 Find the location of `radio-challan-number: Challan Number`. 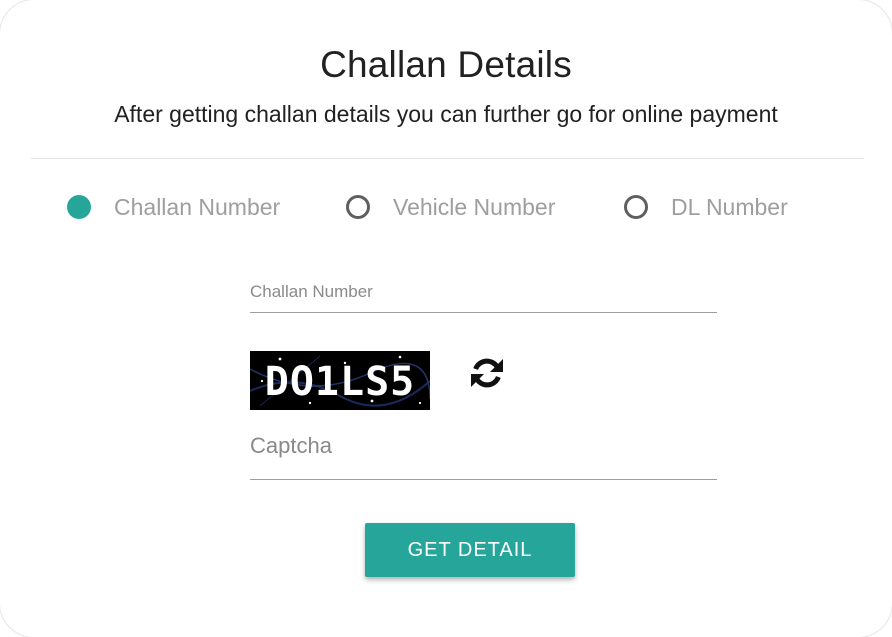

radio-challan-number: Challan Number is located at coordinates (173, 207).